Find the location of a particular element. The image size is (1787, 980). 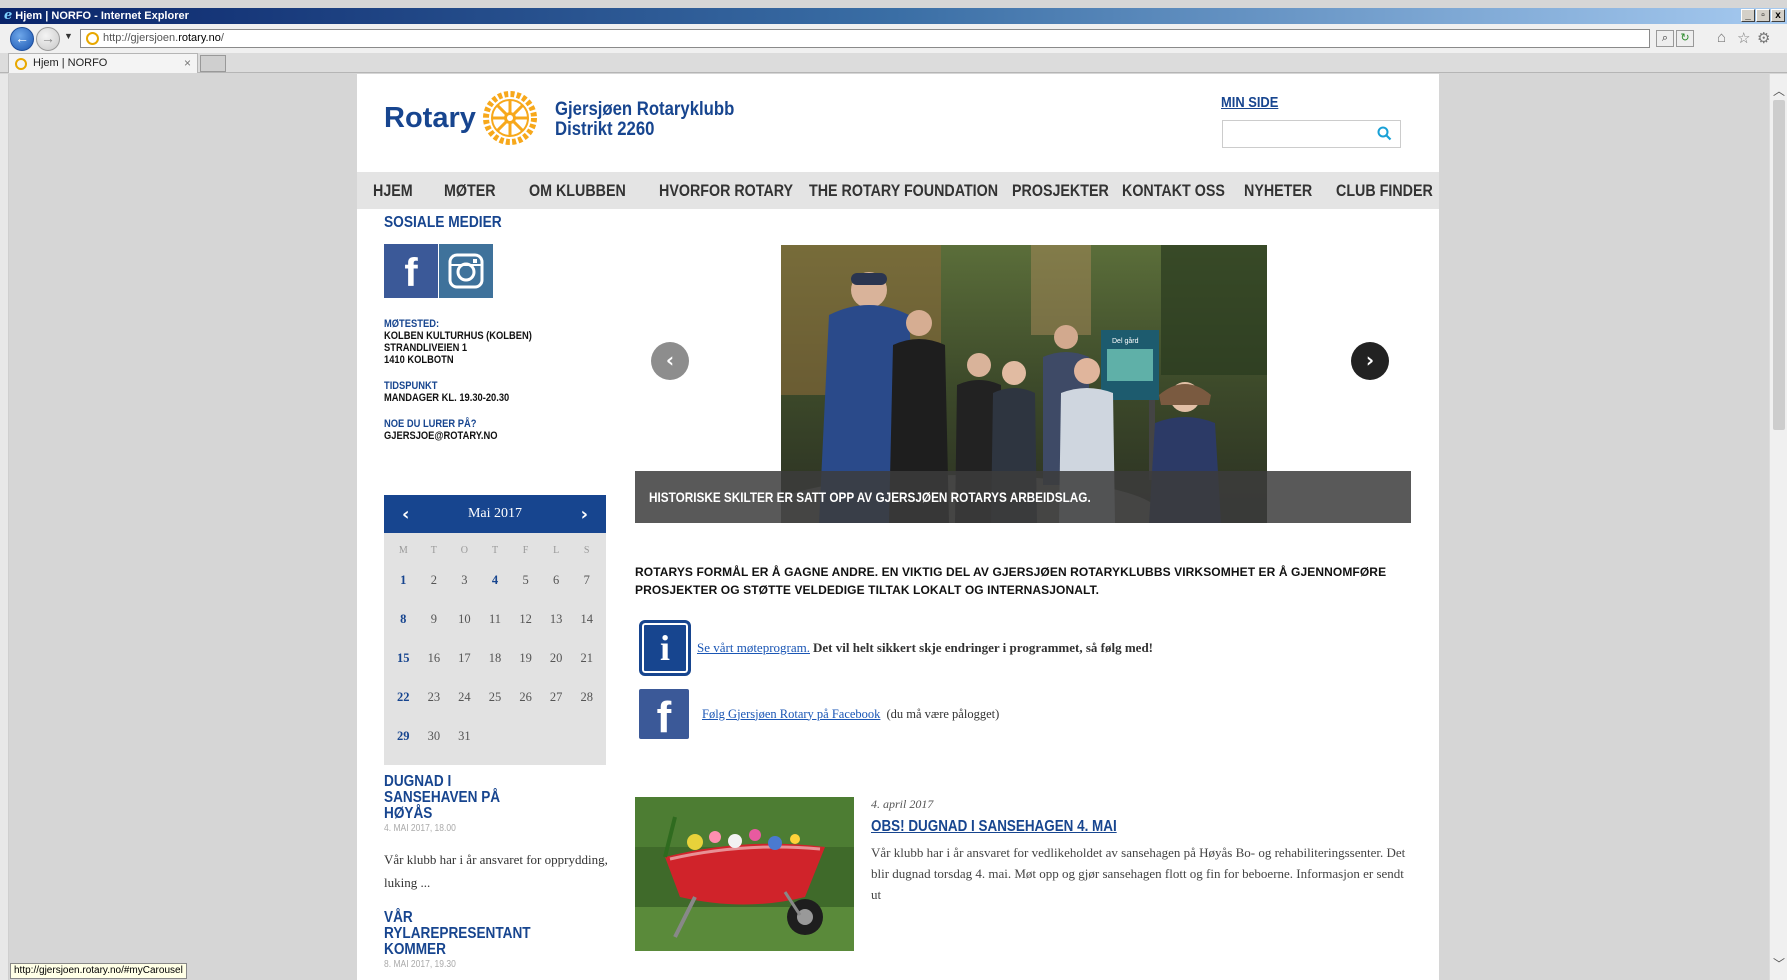

calendar-day: 3 is located at coordinates (464, 580).